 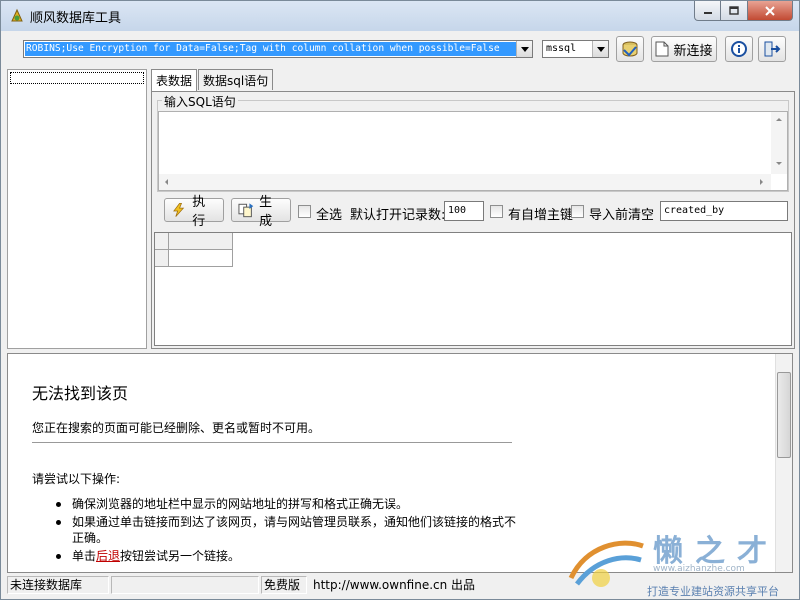 I want to click on open-records-input: 100, so click(x=464, y=211).